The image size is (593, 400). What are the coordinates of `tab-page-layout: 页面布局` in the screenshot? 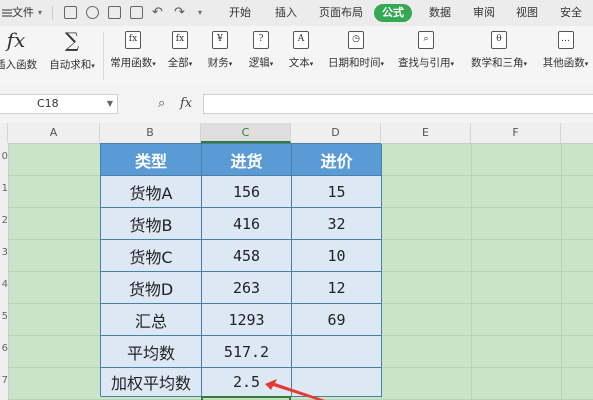 It's located at (341, 13).